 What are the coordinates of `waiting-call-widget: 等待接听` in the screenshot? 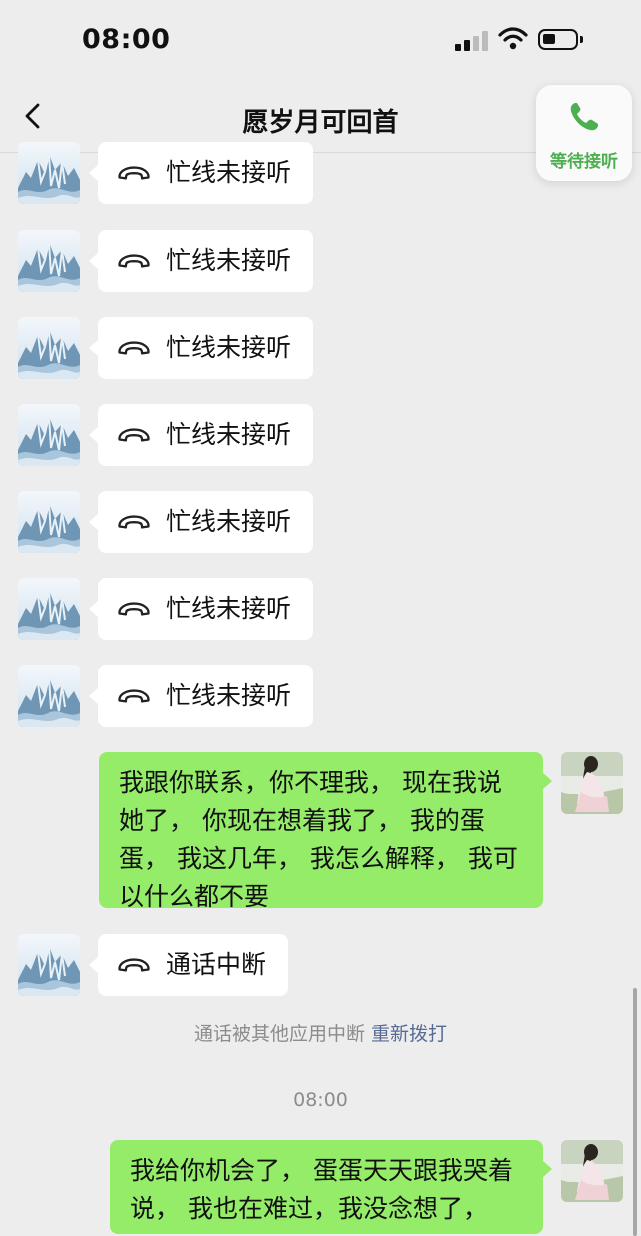 It's located at (584, 133).